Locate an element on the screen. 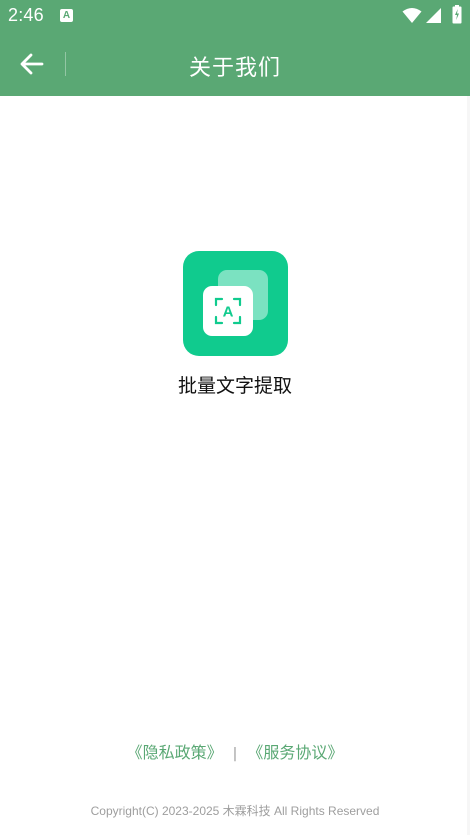  battery-icon is located at coordinates (457, 14).